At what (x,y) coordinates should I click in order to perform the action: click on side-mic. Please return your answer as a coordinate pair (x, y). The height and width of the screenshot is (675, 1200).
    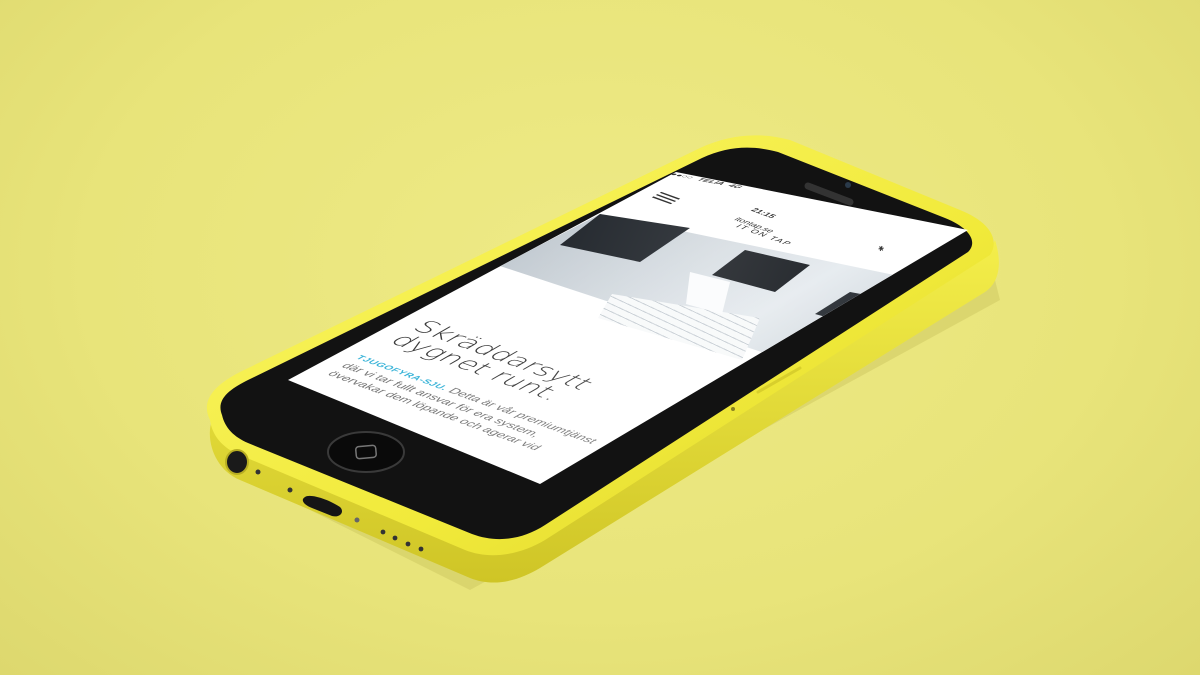
    Looking at the image, I should click on (733, 409).